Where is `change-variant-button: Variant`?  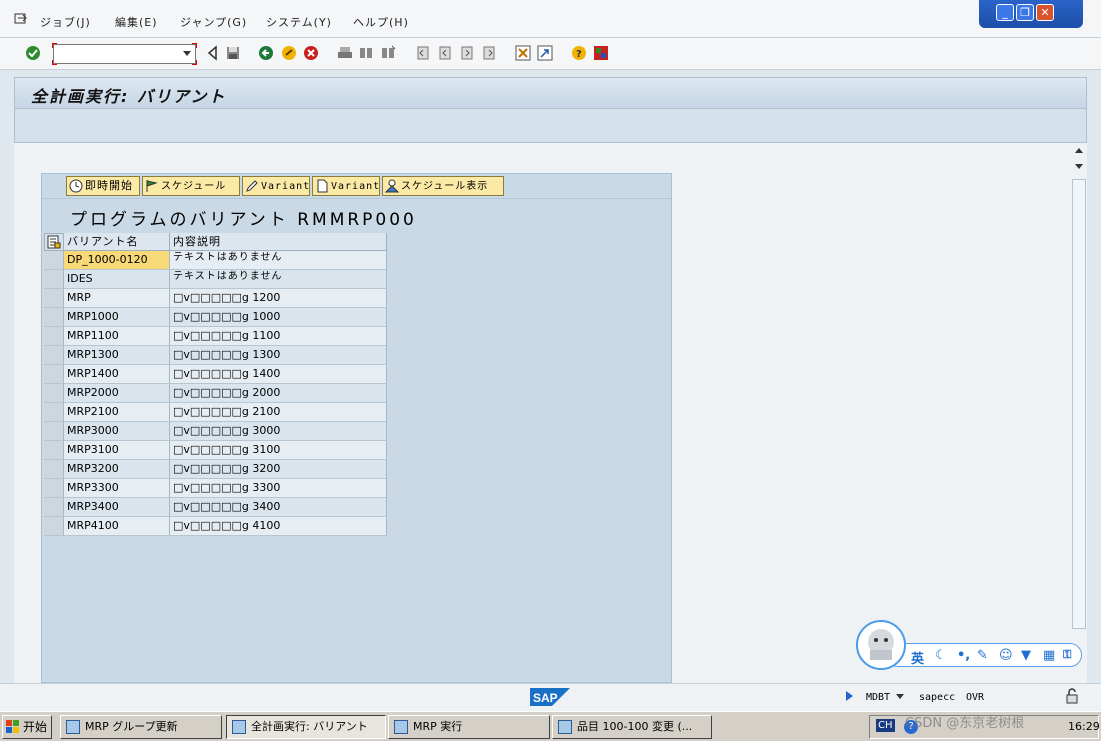
change-variant-button: Variant is located at coordinates (276, 186).